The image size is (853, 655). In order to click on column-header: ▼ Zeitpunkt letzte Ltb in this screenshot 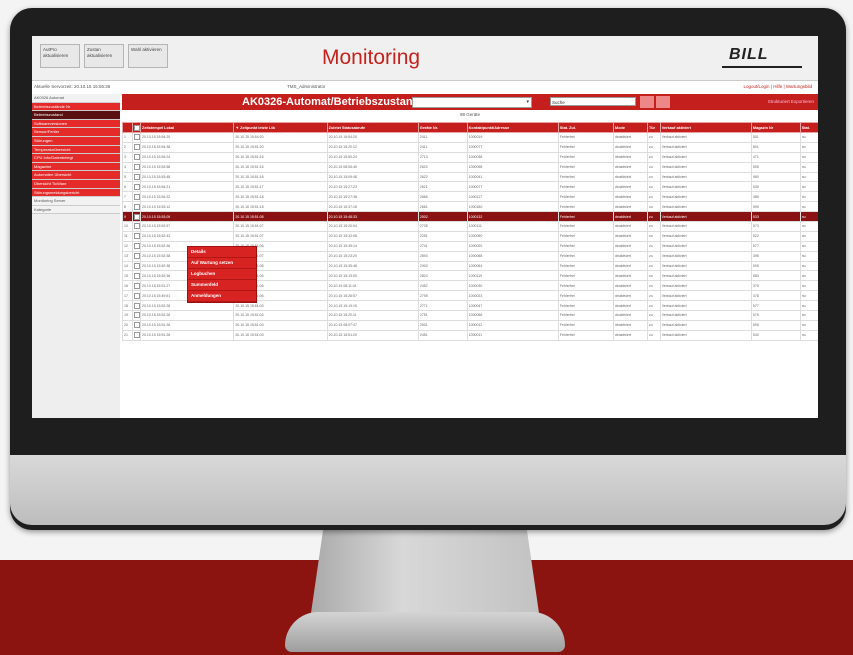, I will do `click(280, 127)`.